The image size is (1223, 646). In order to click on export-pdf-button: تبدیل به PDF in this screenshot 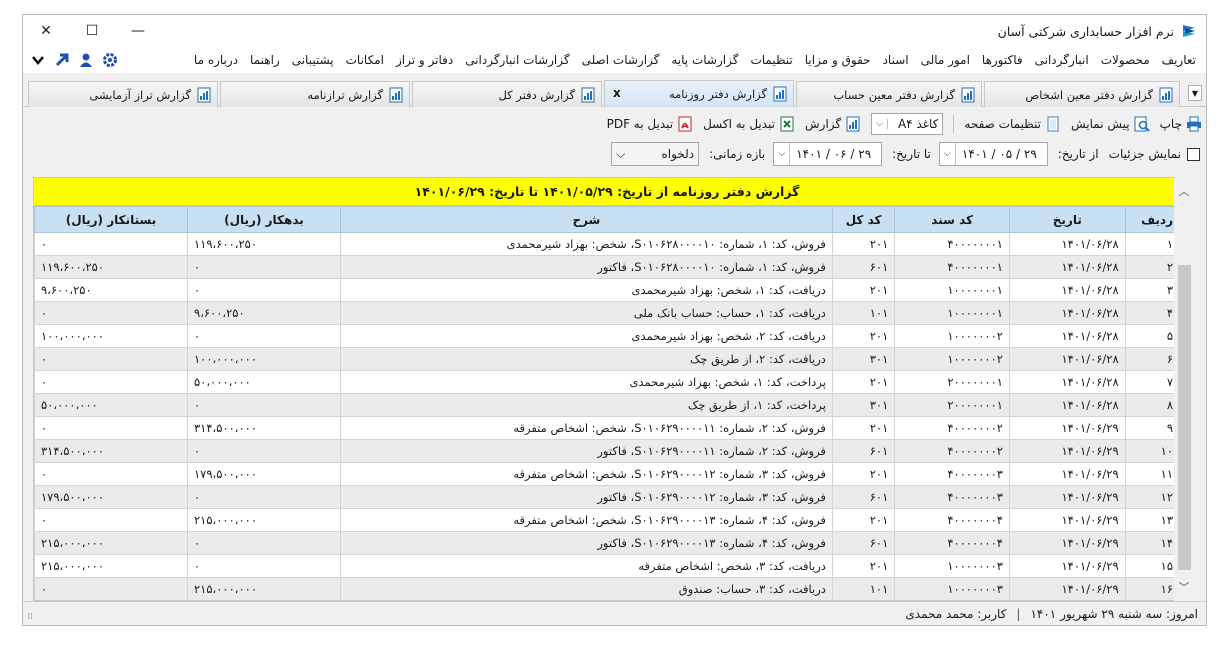, I will do `click(650, 124)`.